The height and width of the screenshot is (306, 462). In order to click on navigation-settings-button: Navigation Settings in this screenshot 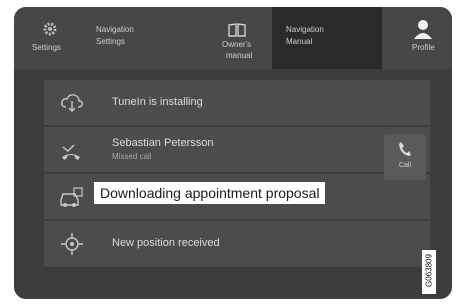, I will do `click(131, 38)`.